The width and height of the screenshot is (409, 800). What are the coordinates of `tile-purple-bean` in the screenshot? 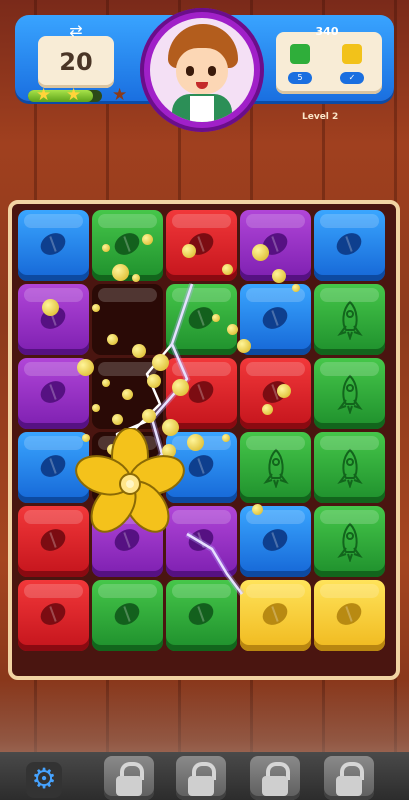 It's located at (53, 319).